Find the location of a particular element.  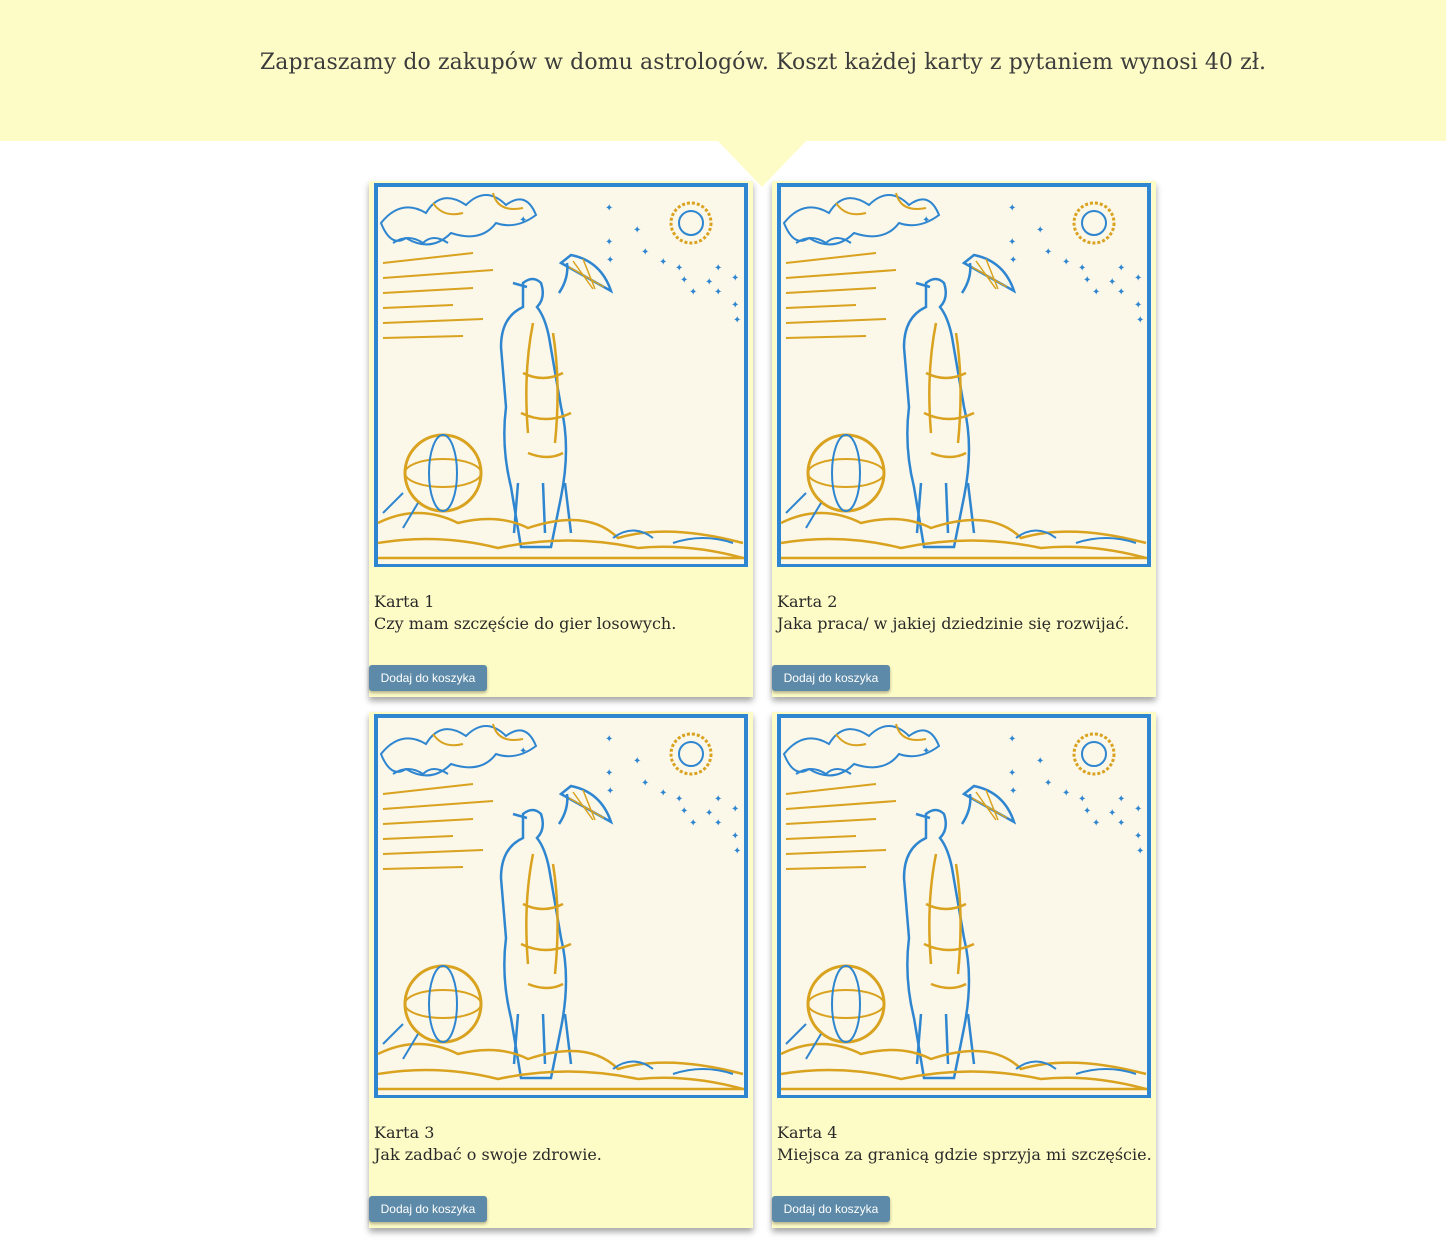

card-question: Jak zadbać o swoje zdrowie. is located at coordinates (488, 1154).